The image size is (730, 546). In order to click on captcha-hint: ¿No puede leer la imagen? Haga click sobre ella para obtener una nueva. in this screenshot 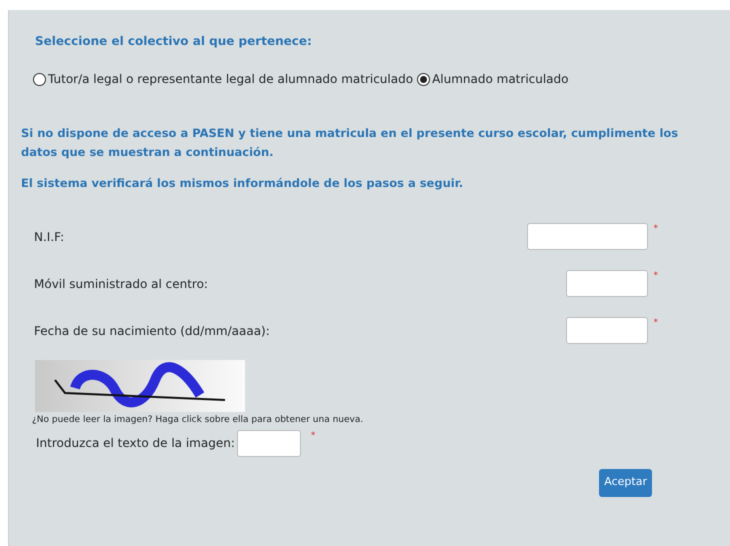, I will do `click(198, 420)`.